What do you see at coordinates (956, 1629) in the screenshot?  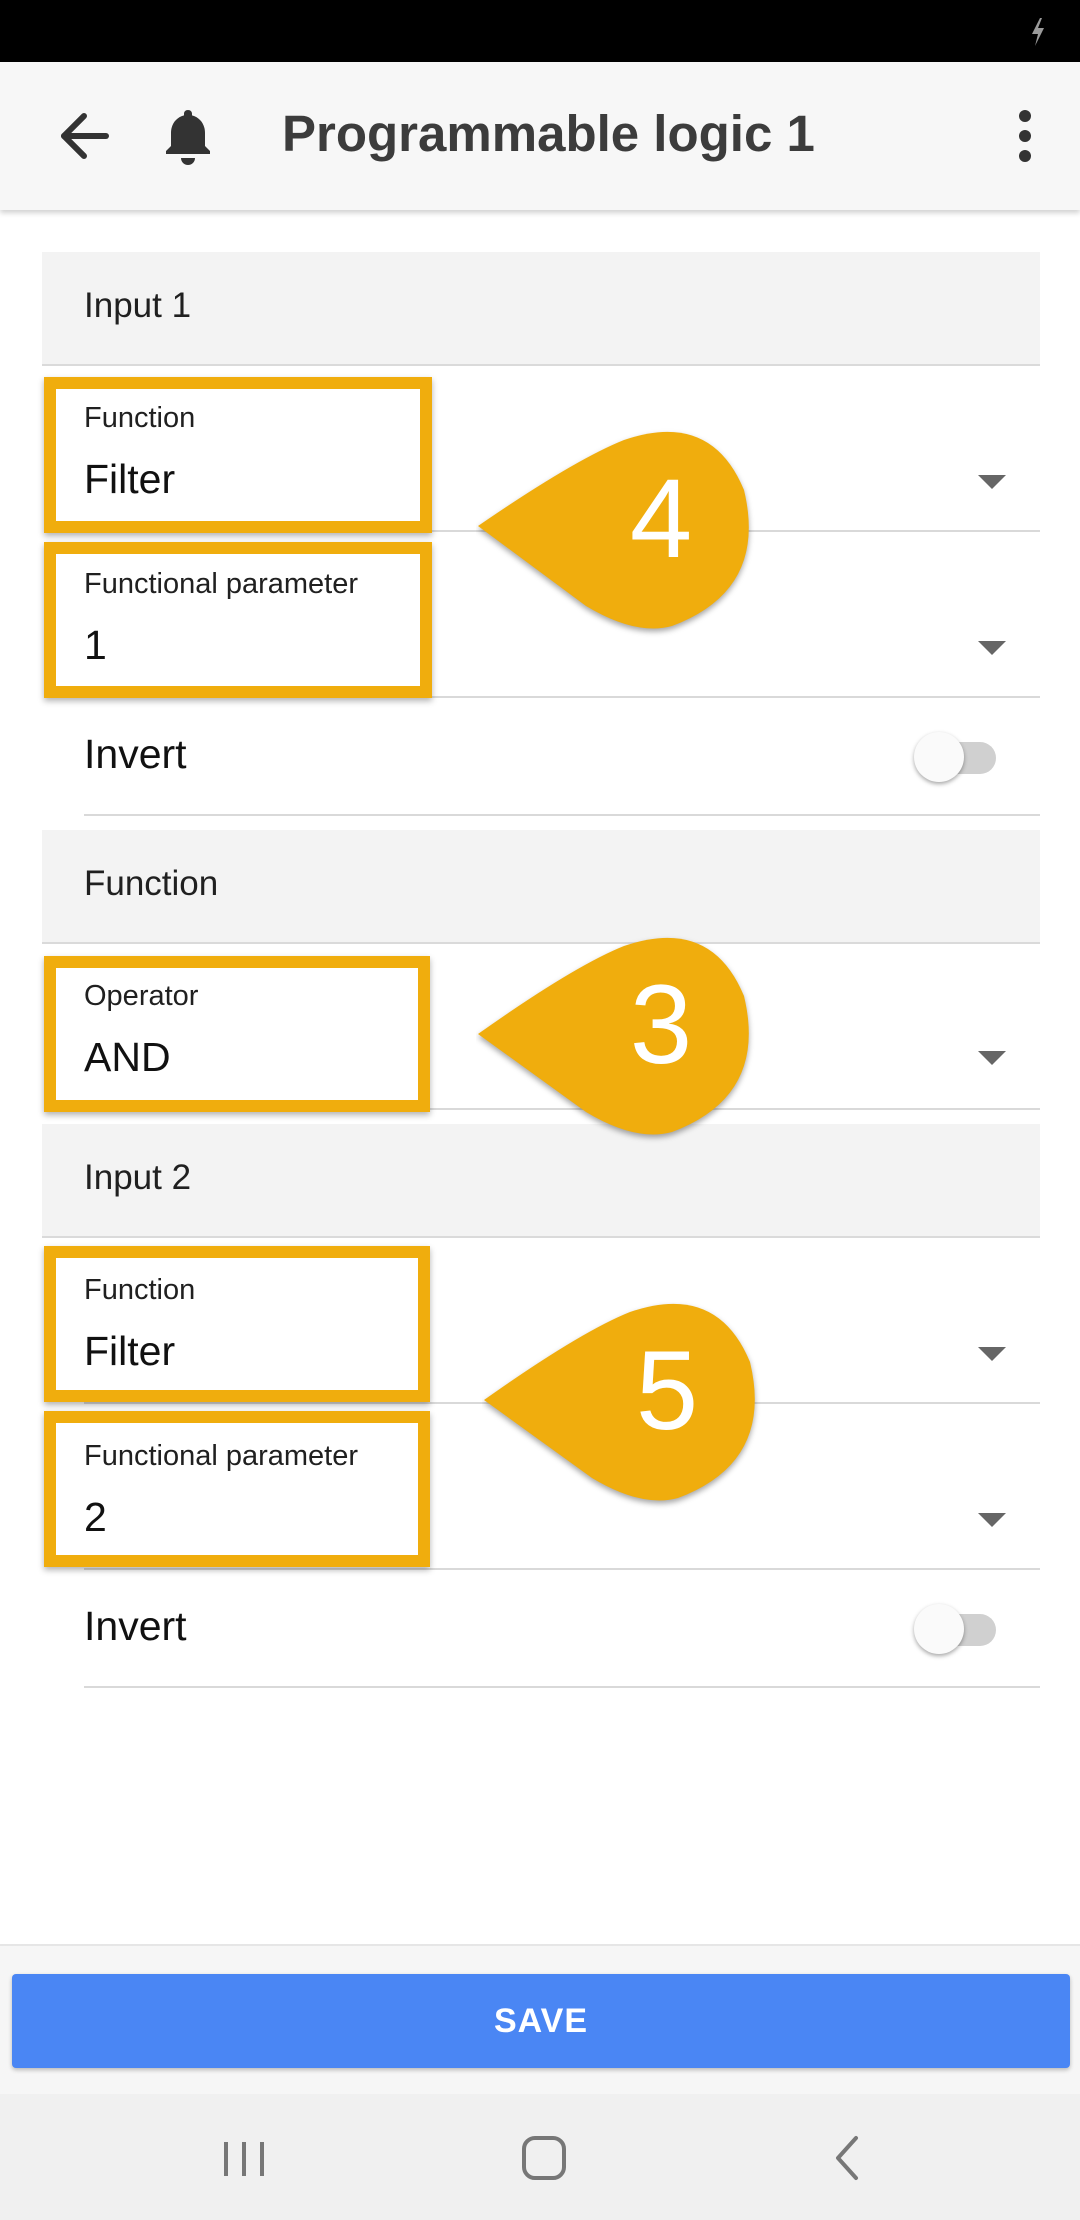 I see `input2-invert-toggle` at bounding box center [956, 1629].